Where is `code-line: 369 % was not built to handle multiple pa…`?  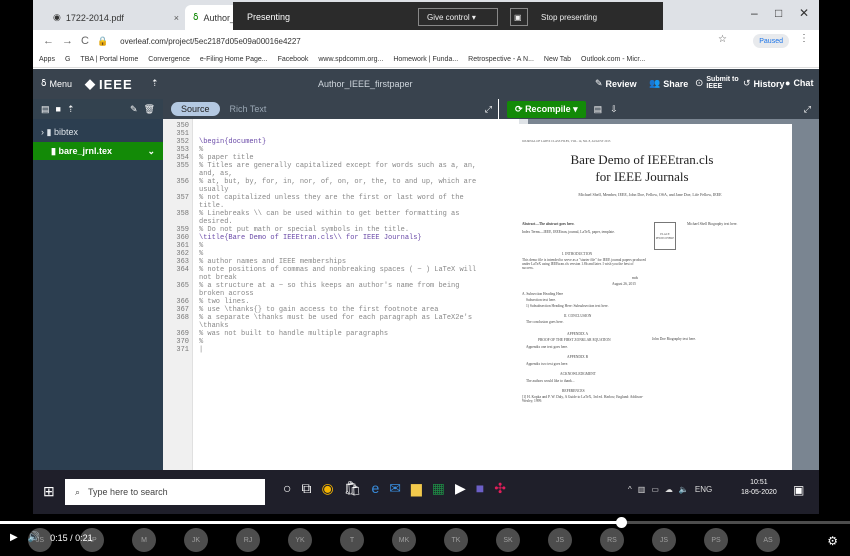
code-line: 369 % was not built to handle multiple pa… is located at coordinates (330, 334).